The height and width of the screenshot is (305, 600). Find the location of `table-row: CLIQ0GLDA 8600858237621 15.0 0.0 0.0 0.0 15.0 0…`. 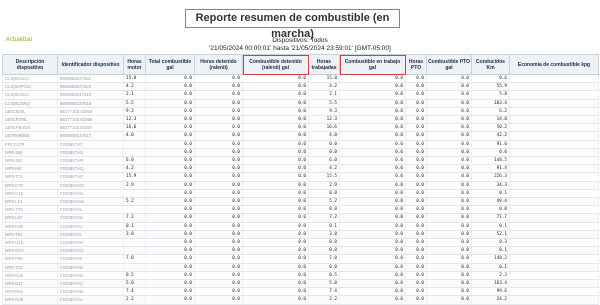

table-row: CLIQ0GLDA 8600858237621 15.0 0.0 0.0 0.0 15.0 0… is located at coordinates (300, 79).